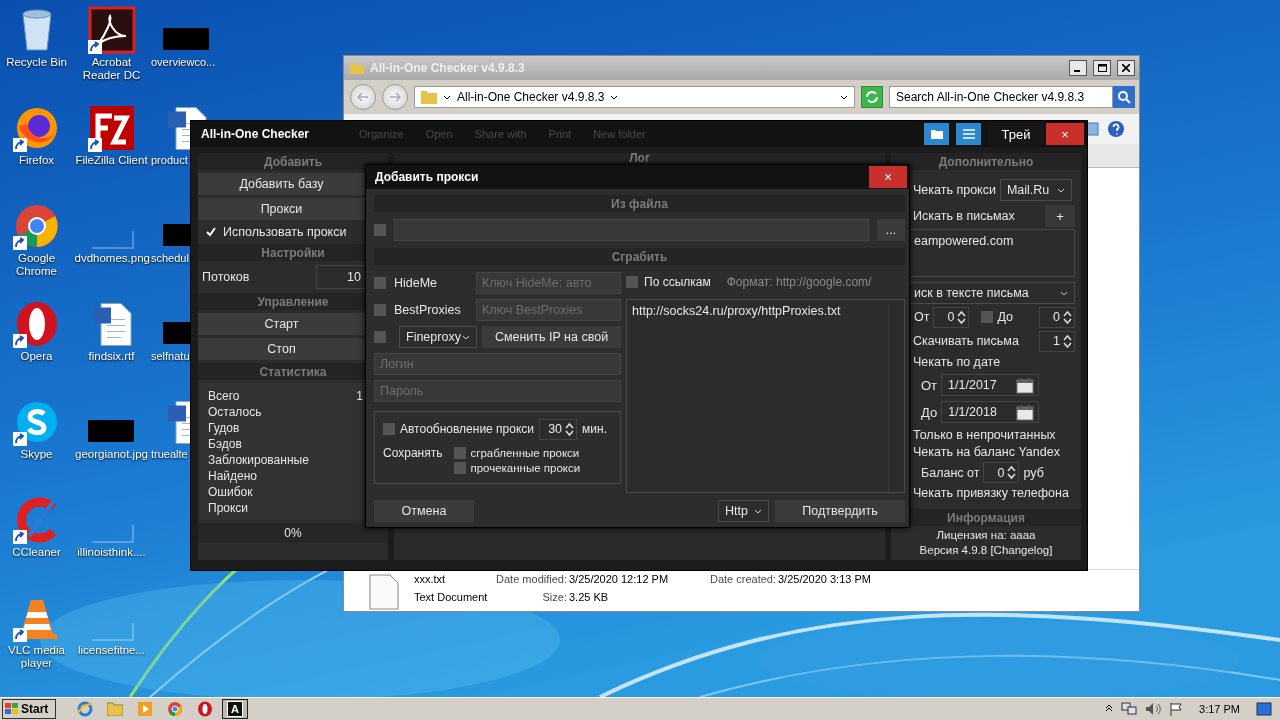 Image resolution: width=1280 pixels, height=720 pixels. I want to click on field-label: Чекать прокси, so click(954, 190).